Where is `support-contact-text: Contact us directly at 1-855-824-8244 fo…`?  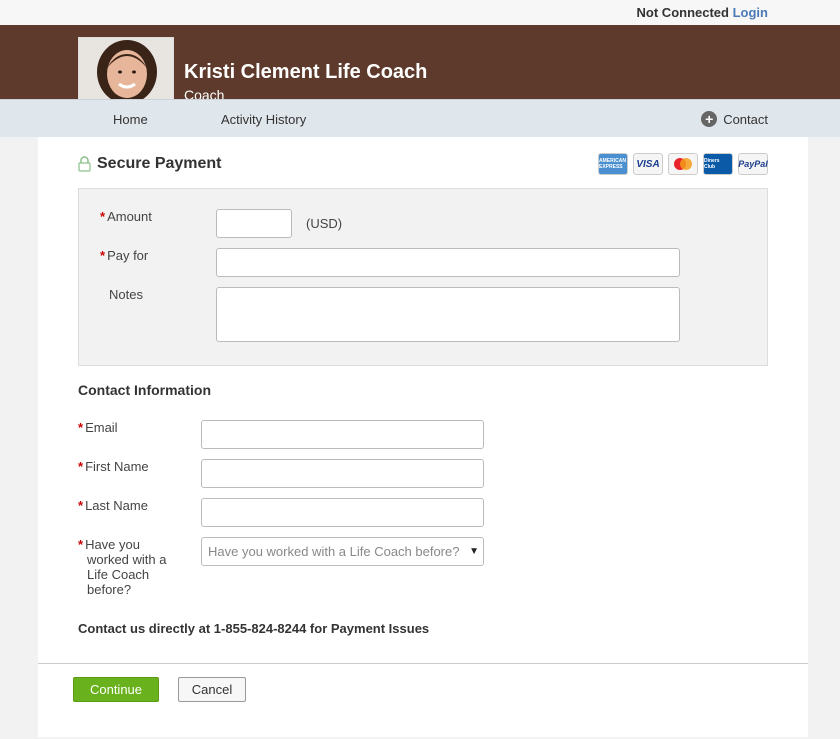 support-contact-text: Contact us directly at 1-855-824-8244 fo… is located at coordinates (254, 628).